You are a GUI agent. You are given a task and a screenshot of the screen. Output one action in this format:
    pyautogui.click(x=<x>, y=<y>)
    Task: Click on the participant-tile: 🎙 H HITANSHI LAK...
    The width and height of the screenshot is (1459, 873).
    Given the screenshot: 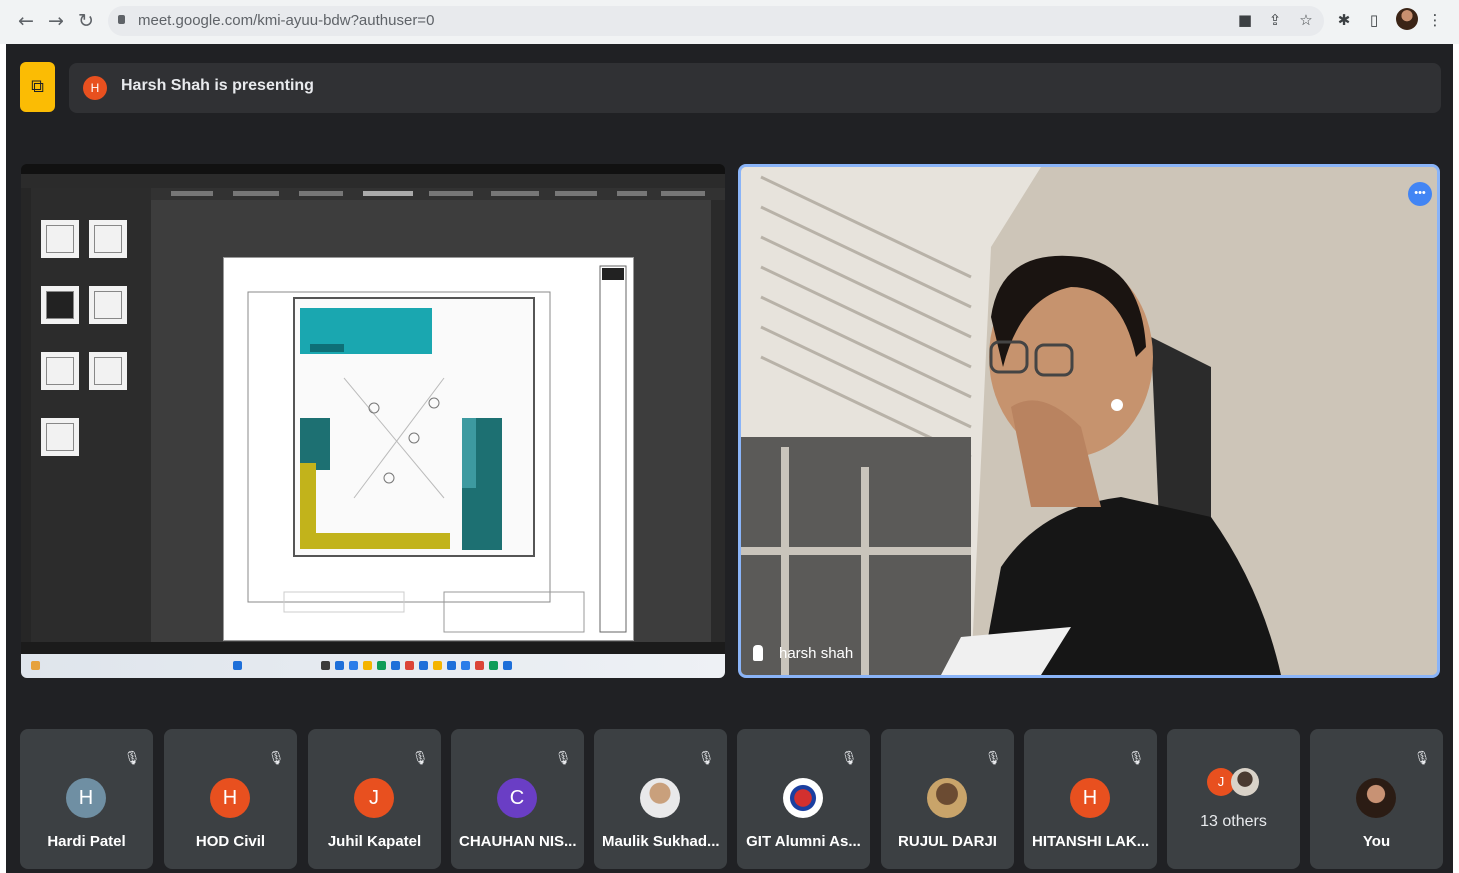 What is the action you would take?
    pyautogui.click(x=1090, y=799)
    